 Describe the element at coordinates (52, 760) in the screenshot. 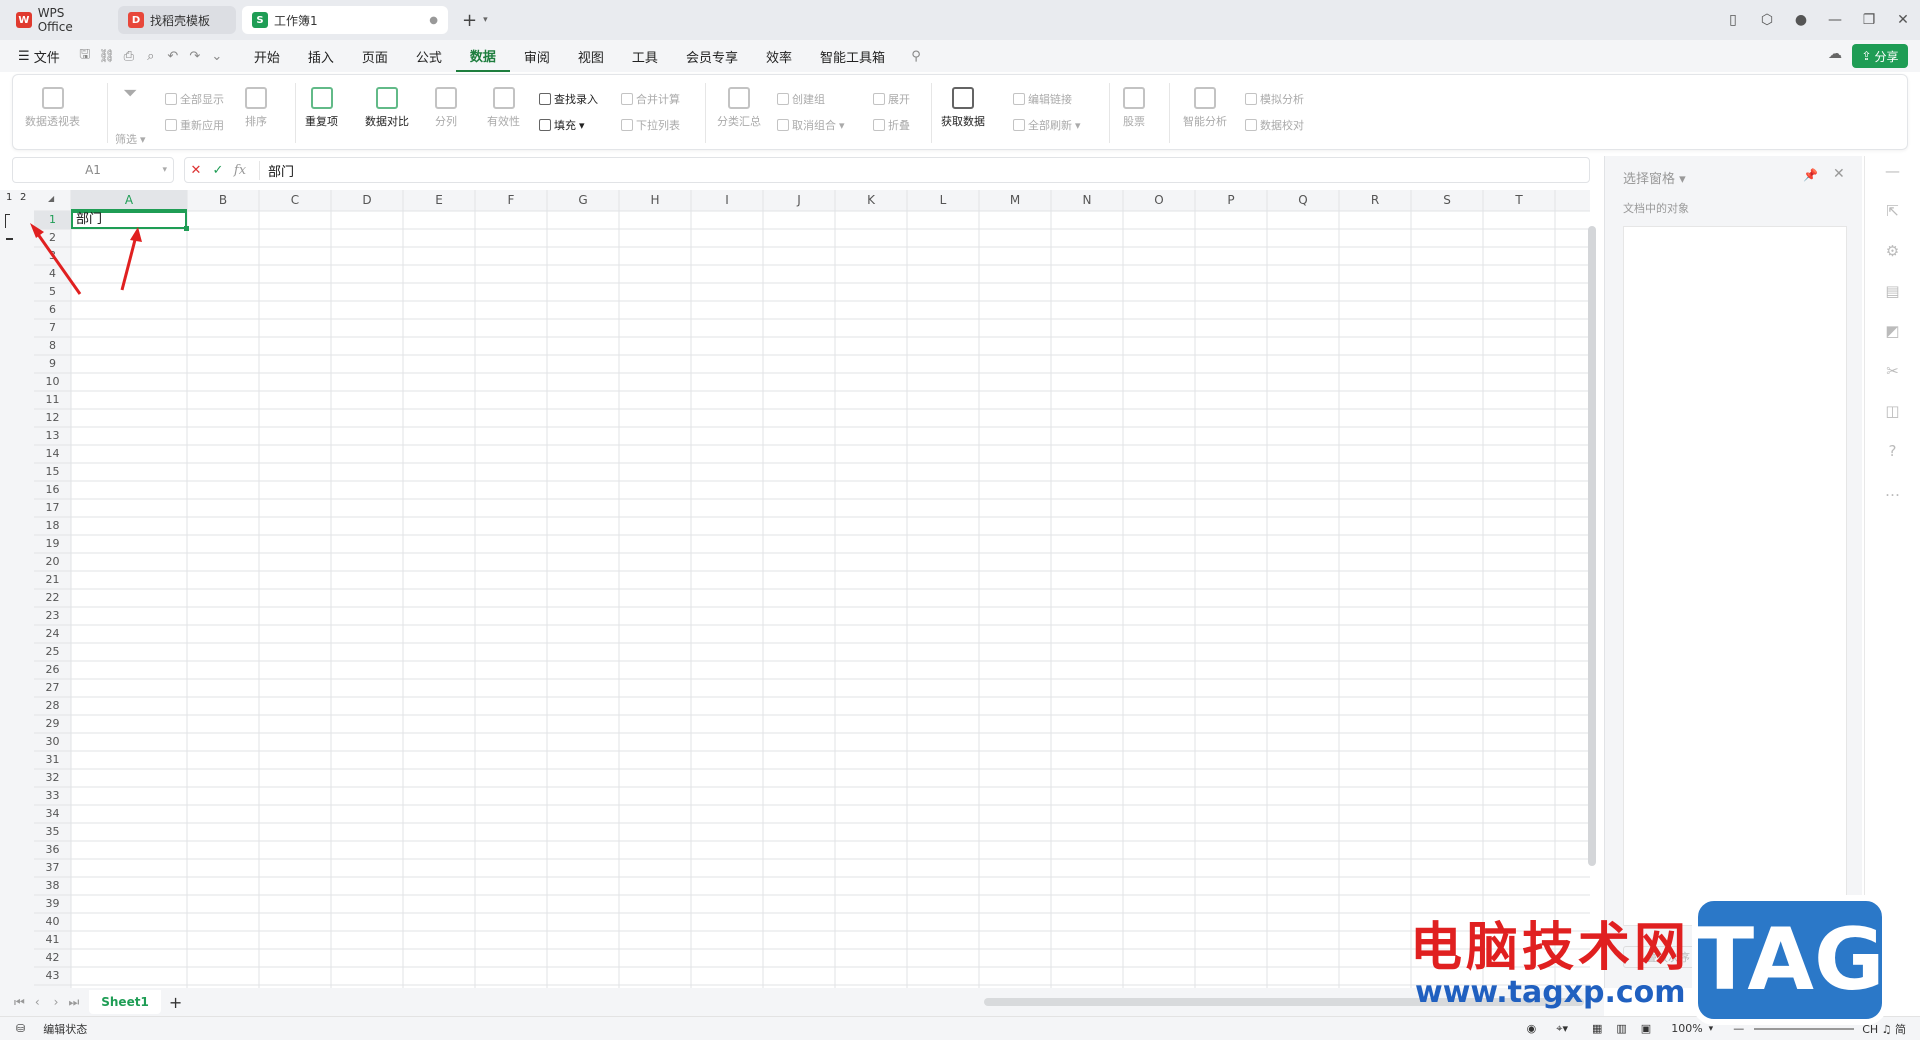

I see `row-header: 31` at that location.